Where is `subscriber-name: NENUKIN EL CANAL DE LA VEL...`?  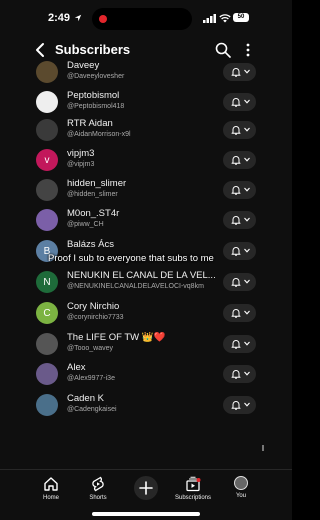 subscriber-name: NENUKIN EL CANAL DE LA VEL... is located at coordinates (142, 275).